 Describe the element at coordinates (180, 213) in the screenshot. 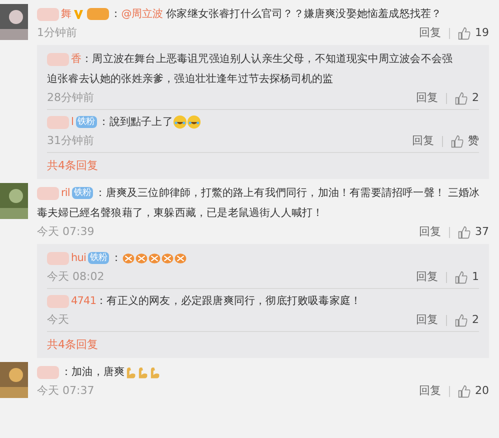

I see `comment-text: 毒夫婦已經名聲狼藉了，東躲西藏，已是老鼠過街人人喊打！` at that location.